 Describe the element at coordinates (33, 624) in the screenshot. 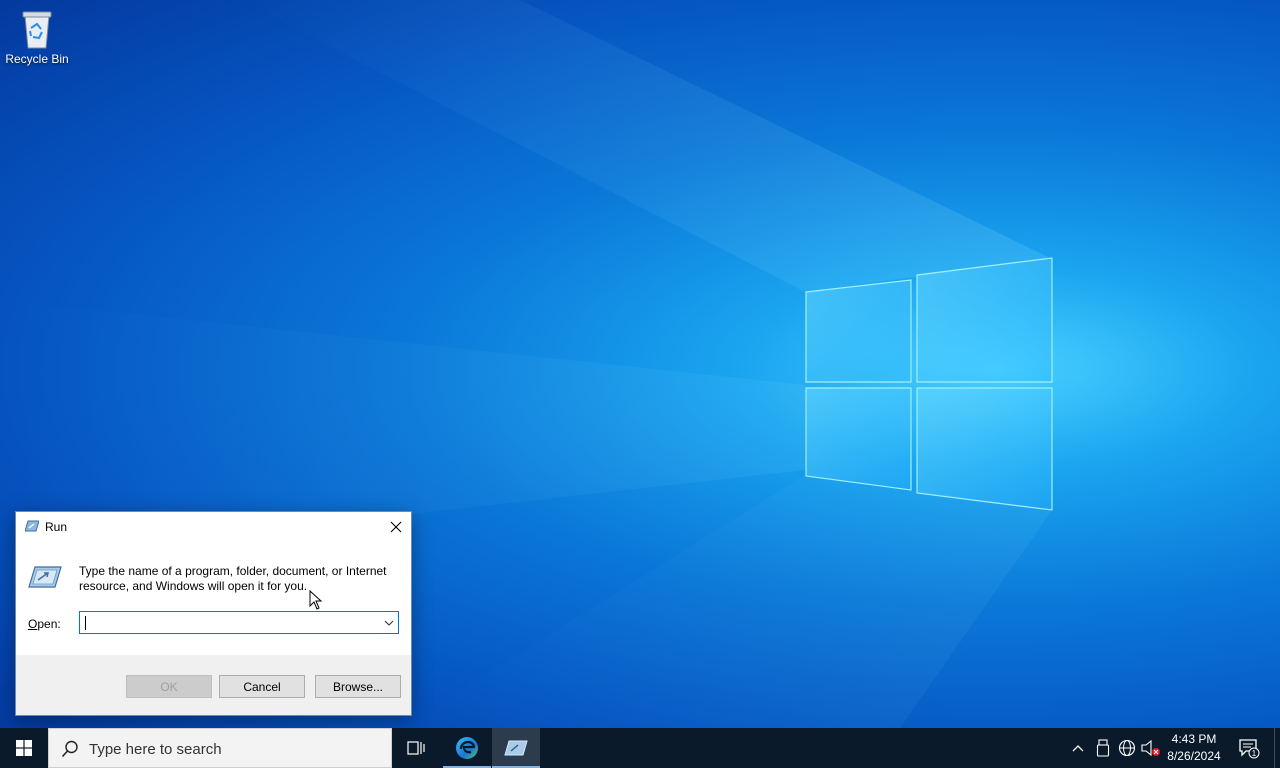

I see `open-label-accesskey: O` at that location.